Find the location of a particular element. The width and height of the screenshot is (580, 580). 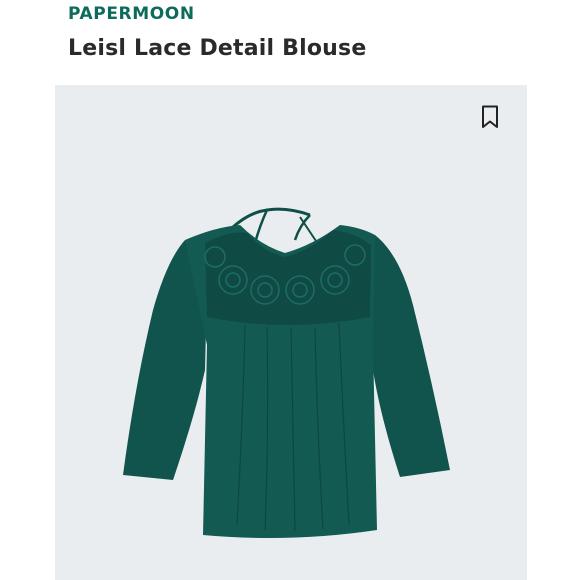

product-title: Leisl Lace Detail Blouse is located at coordinates (217, 48).